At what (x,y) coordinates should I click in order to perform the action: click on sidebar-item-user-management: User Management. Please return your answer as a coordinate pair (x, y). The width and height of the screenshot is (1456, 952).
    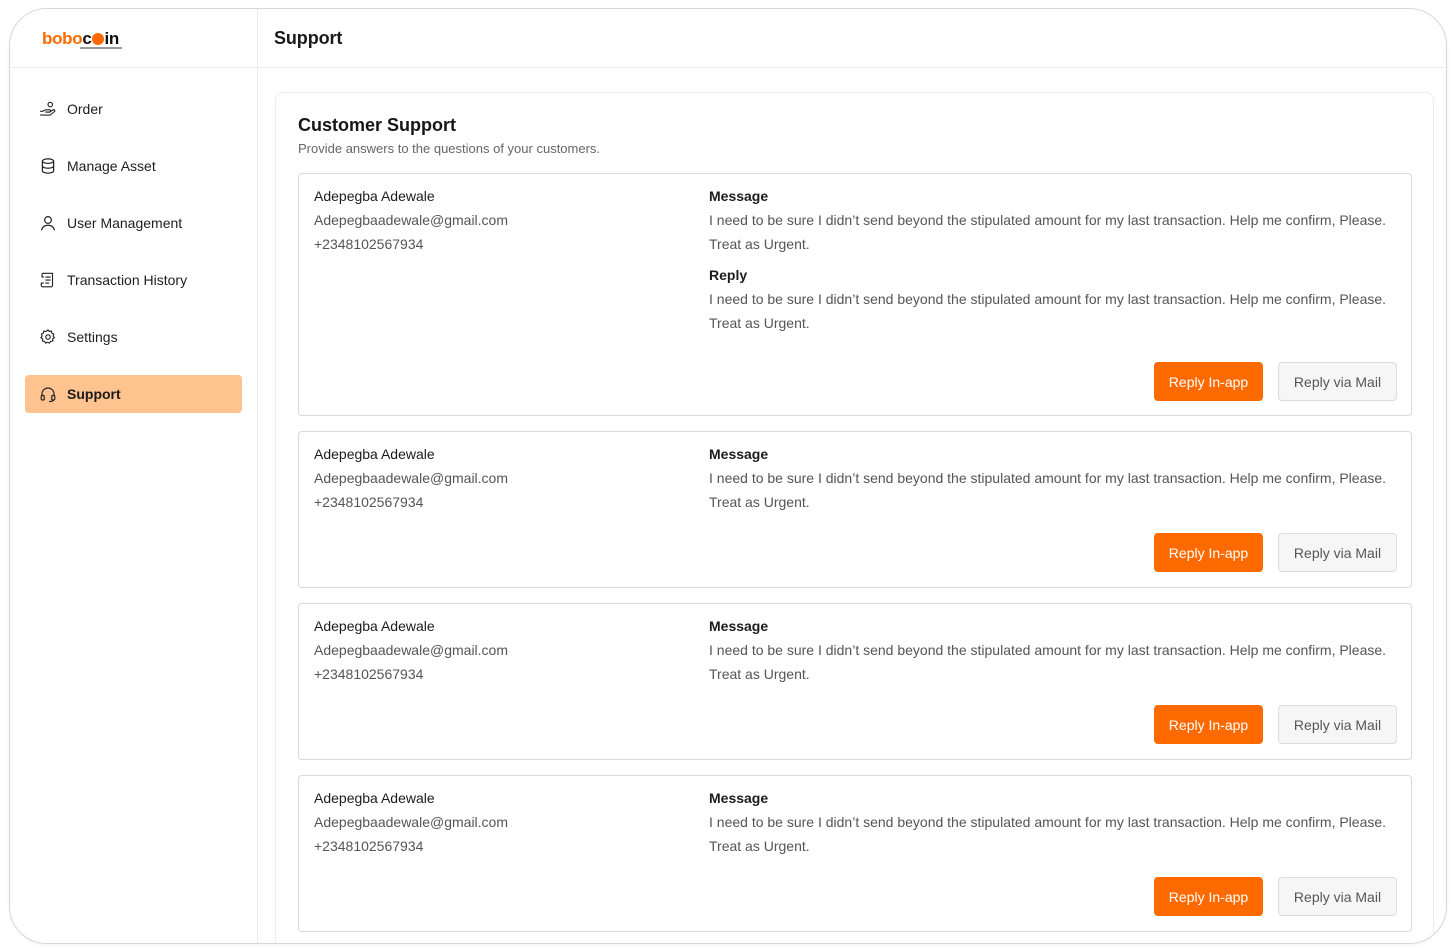
    Looking at the image, I should click on (133, 223).